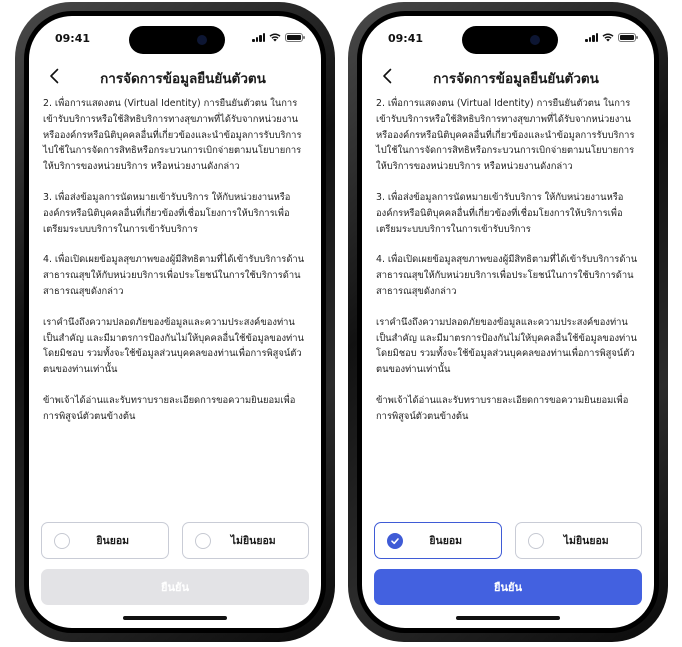  Describe the element at coordinates (508, 587) in the screenshot. I see `confirm-button: ยืนยัน` at that location.